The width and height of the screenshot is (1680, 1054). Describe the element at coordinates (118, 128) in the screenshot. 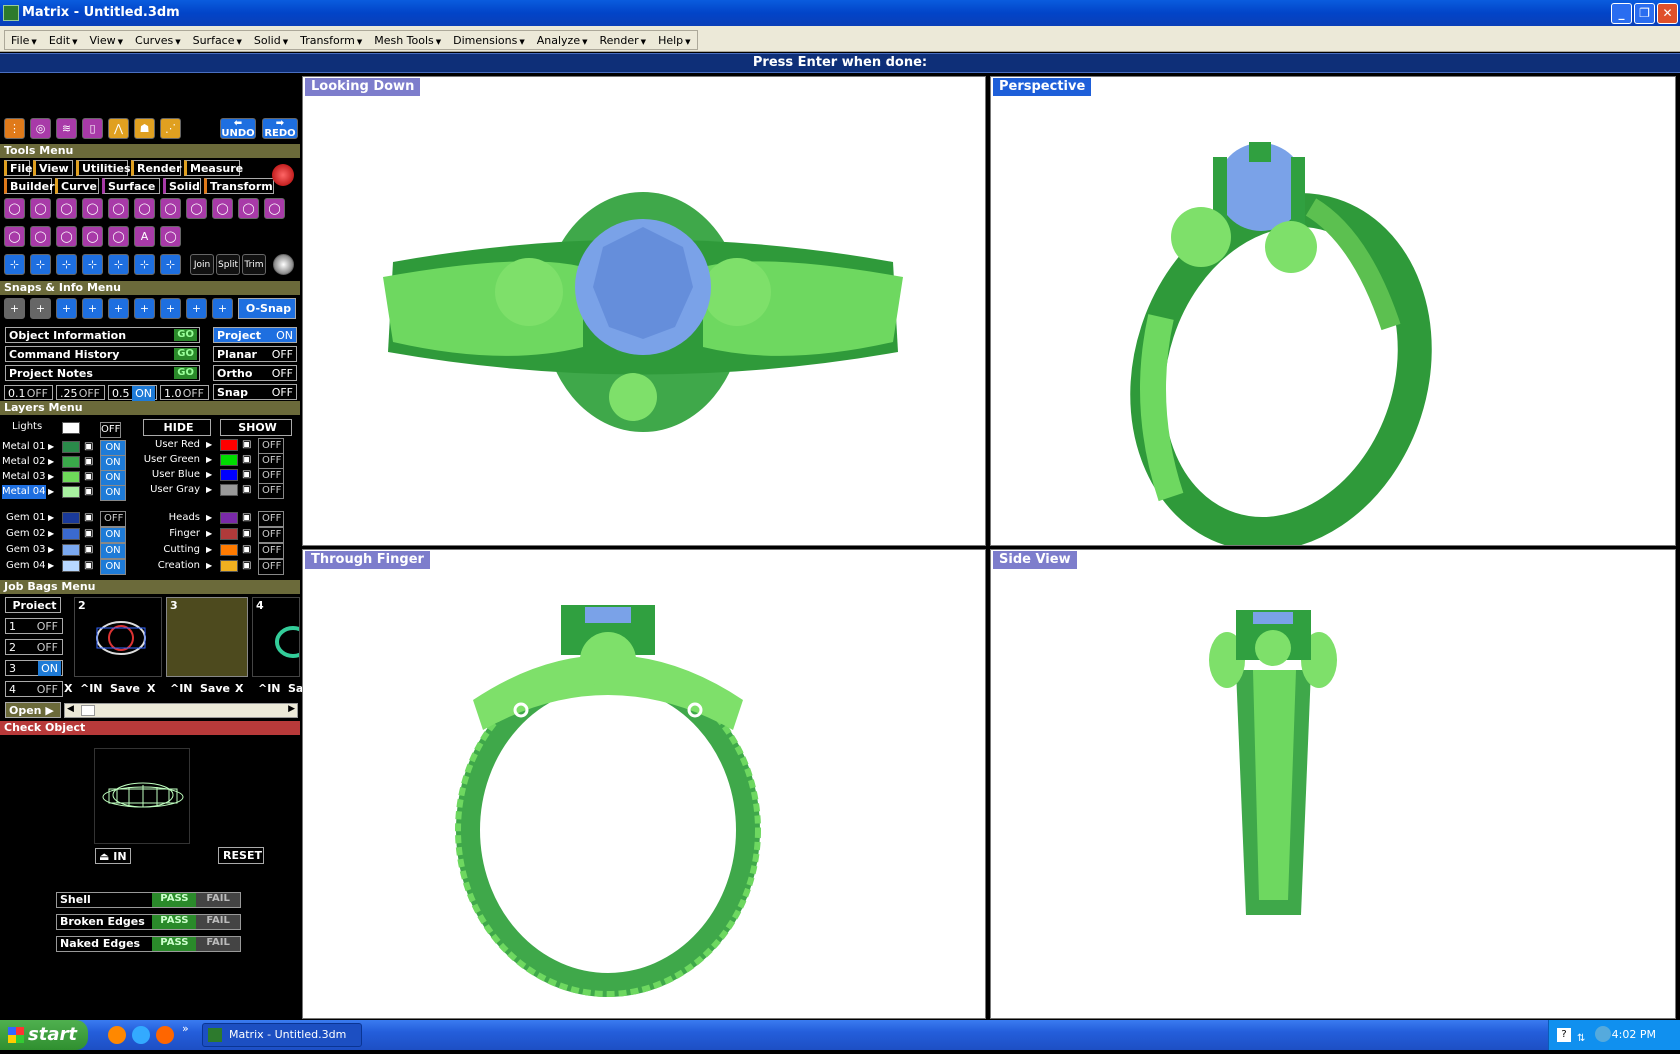

I see `curve-tool-icon: ⋀` at that location.